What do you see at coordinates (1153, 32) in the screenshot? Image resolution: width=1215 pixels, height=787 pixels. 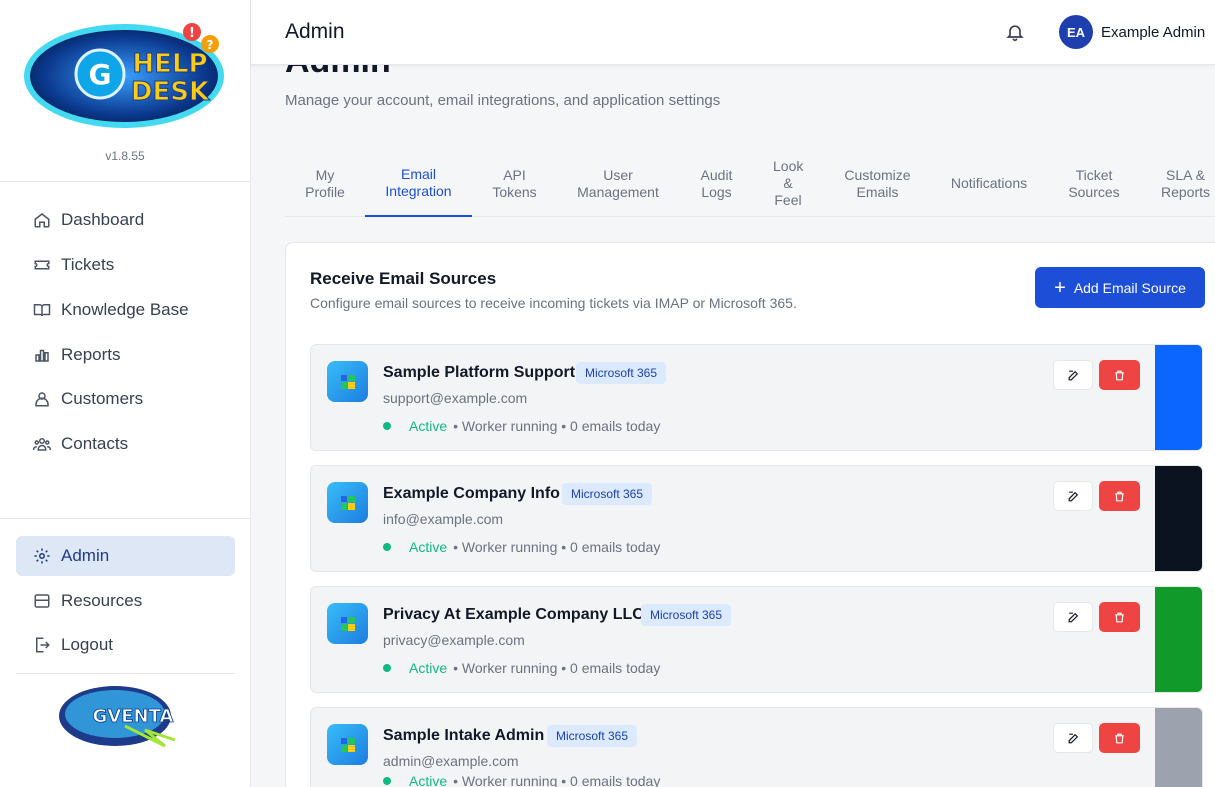 I see `user-name: Example Admin` at bounding box center [1153, 32].